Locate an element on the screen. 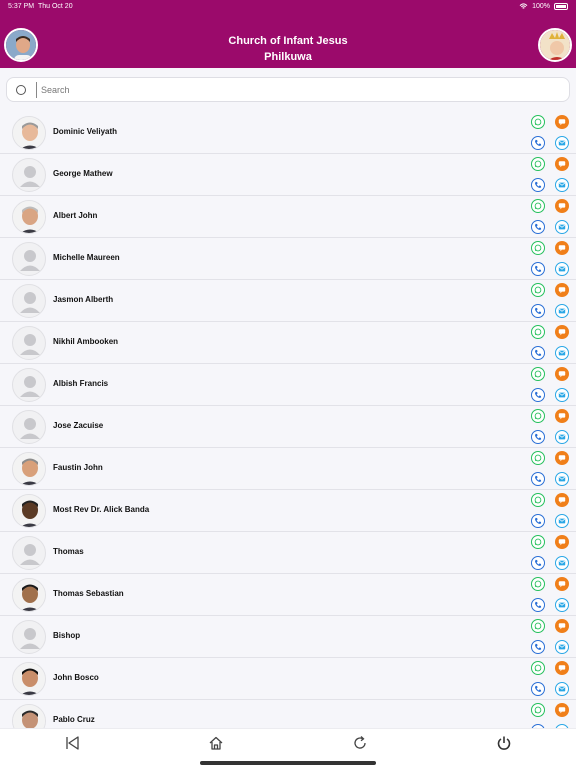 This screenshot has width=576, height=768. infant-jesus-avatar is located at coordinates (555, 45).